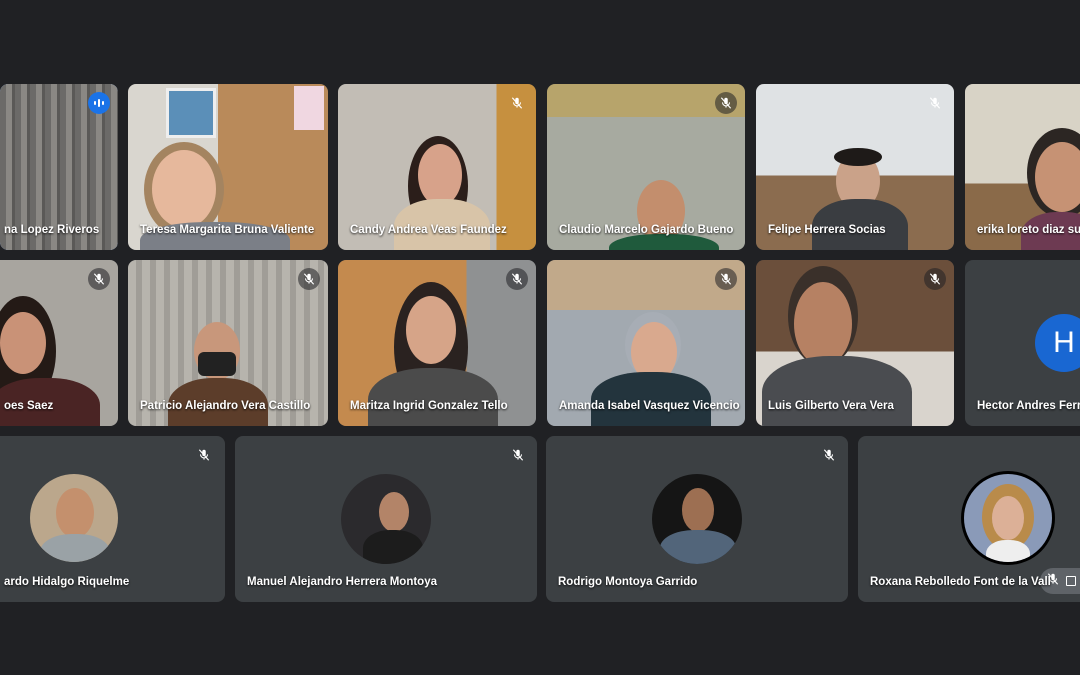 The width and height of the screenshot is (1080, 675). I want to click on participant-tile: Teresa Margarita Bruna Valiente, so click(228, 167).